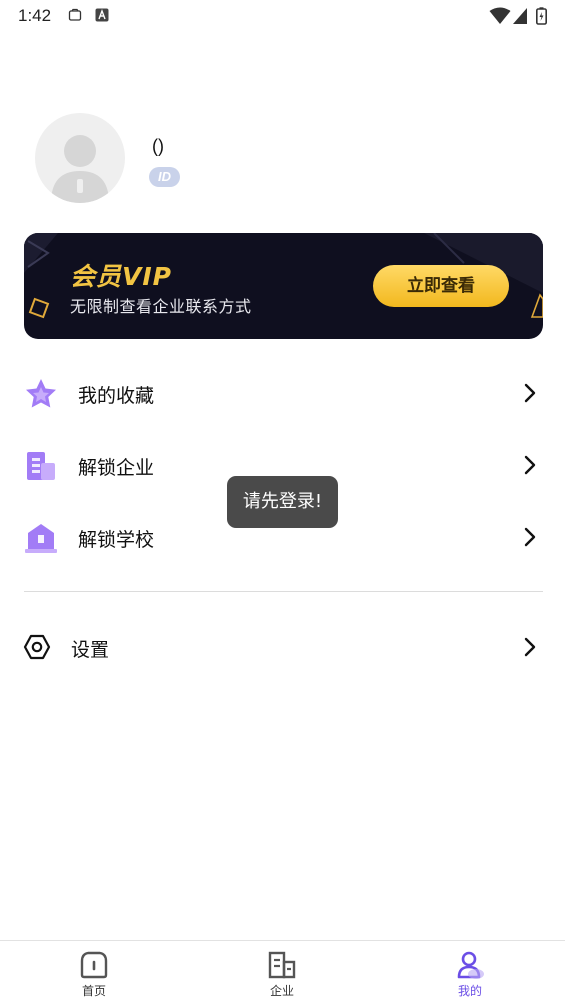 The image size is (565, 1004). I want to click on avatar, so click(80, 158).